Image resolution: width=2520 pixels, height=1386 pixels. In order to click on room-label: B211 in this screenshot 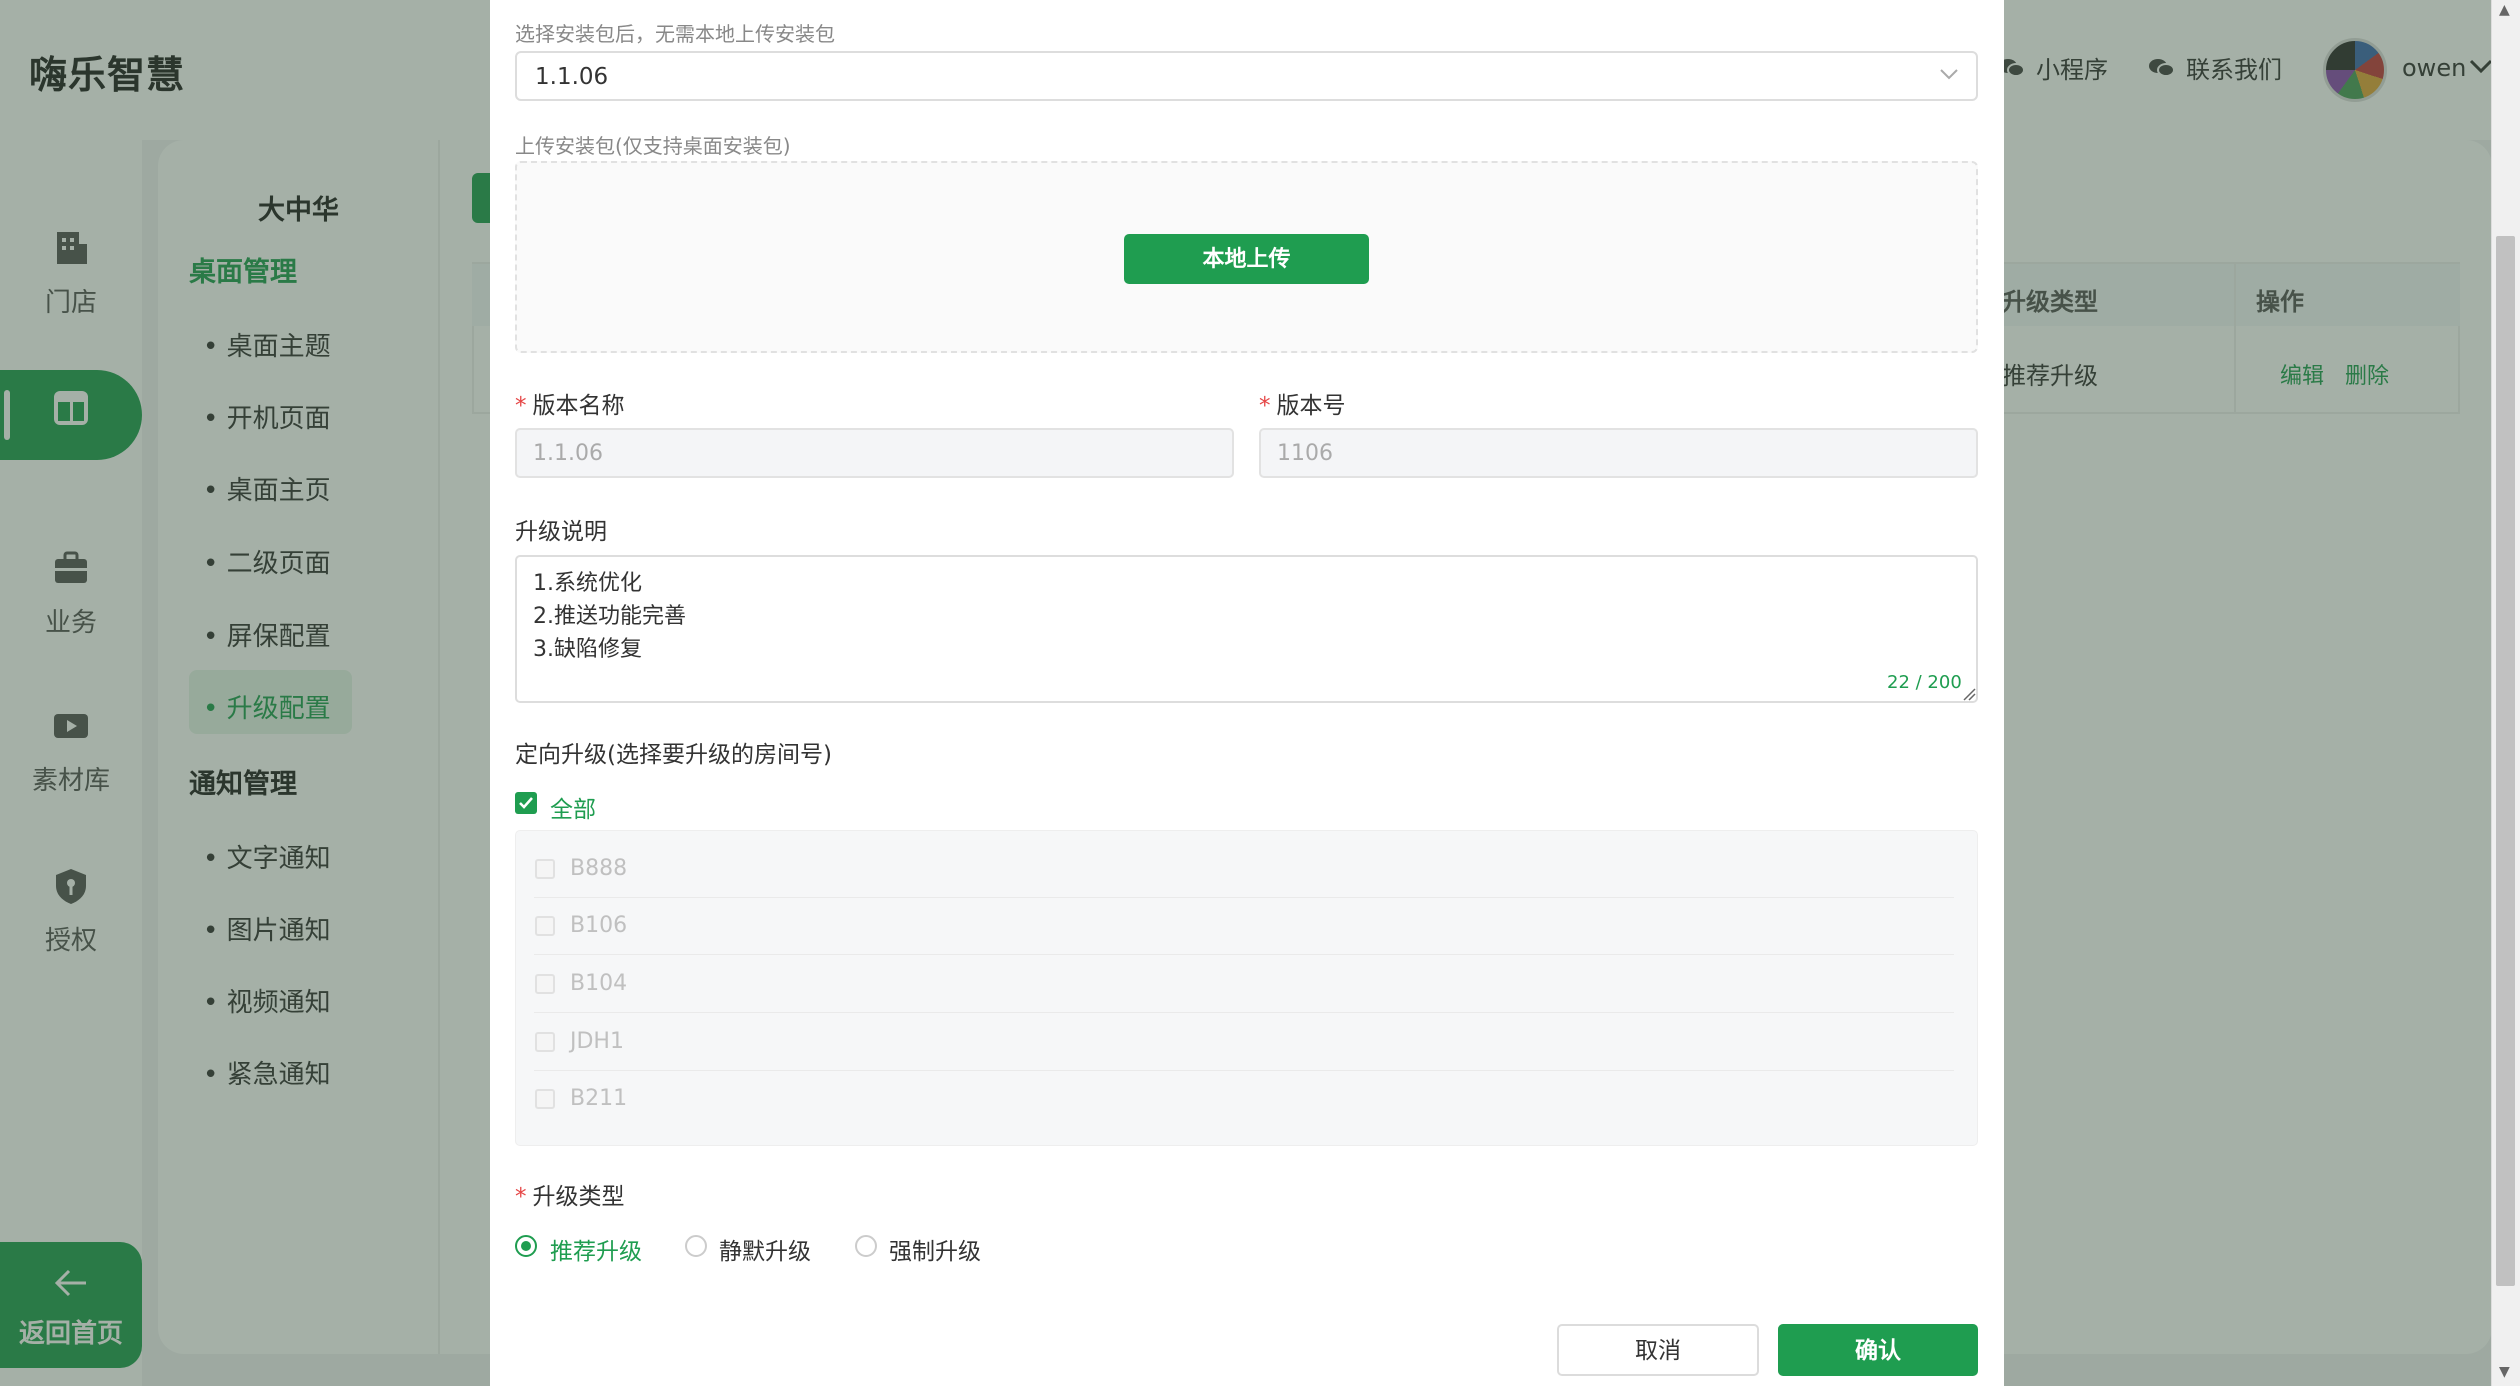, I will do `click(599, 1098)`.